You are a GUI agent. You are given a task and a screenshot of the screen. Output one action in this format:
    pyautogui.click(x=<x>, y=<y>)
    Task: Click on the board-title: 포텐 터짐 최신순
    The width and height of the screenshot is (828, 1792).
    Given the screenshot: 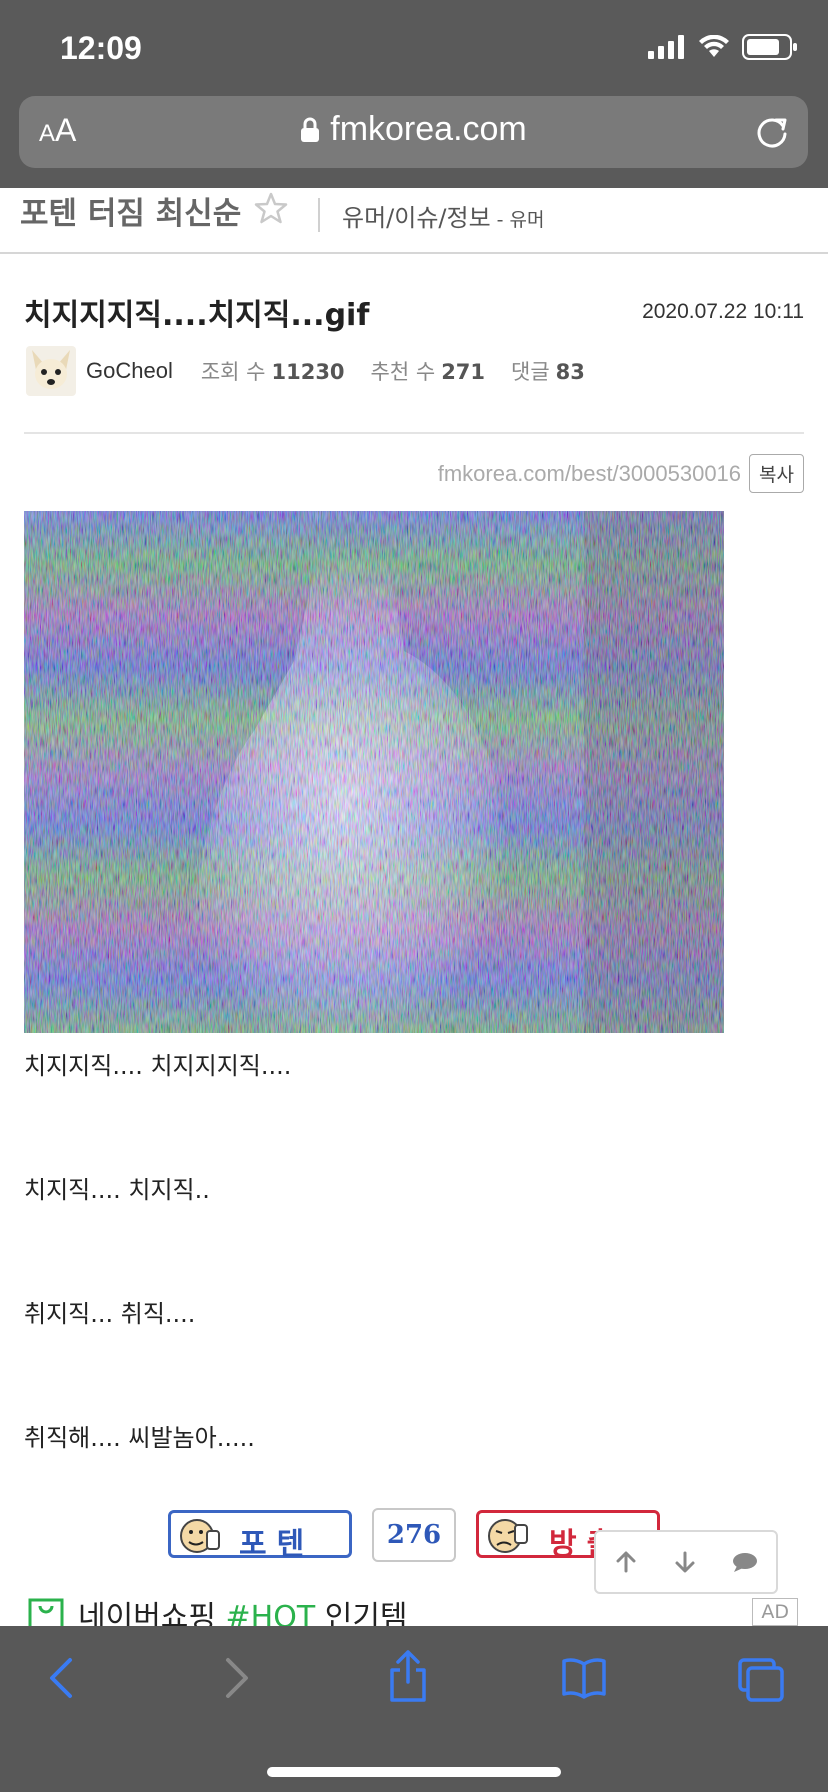 What is the action you would take?
    pyautogui.click(x=130, y=210)
    